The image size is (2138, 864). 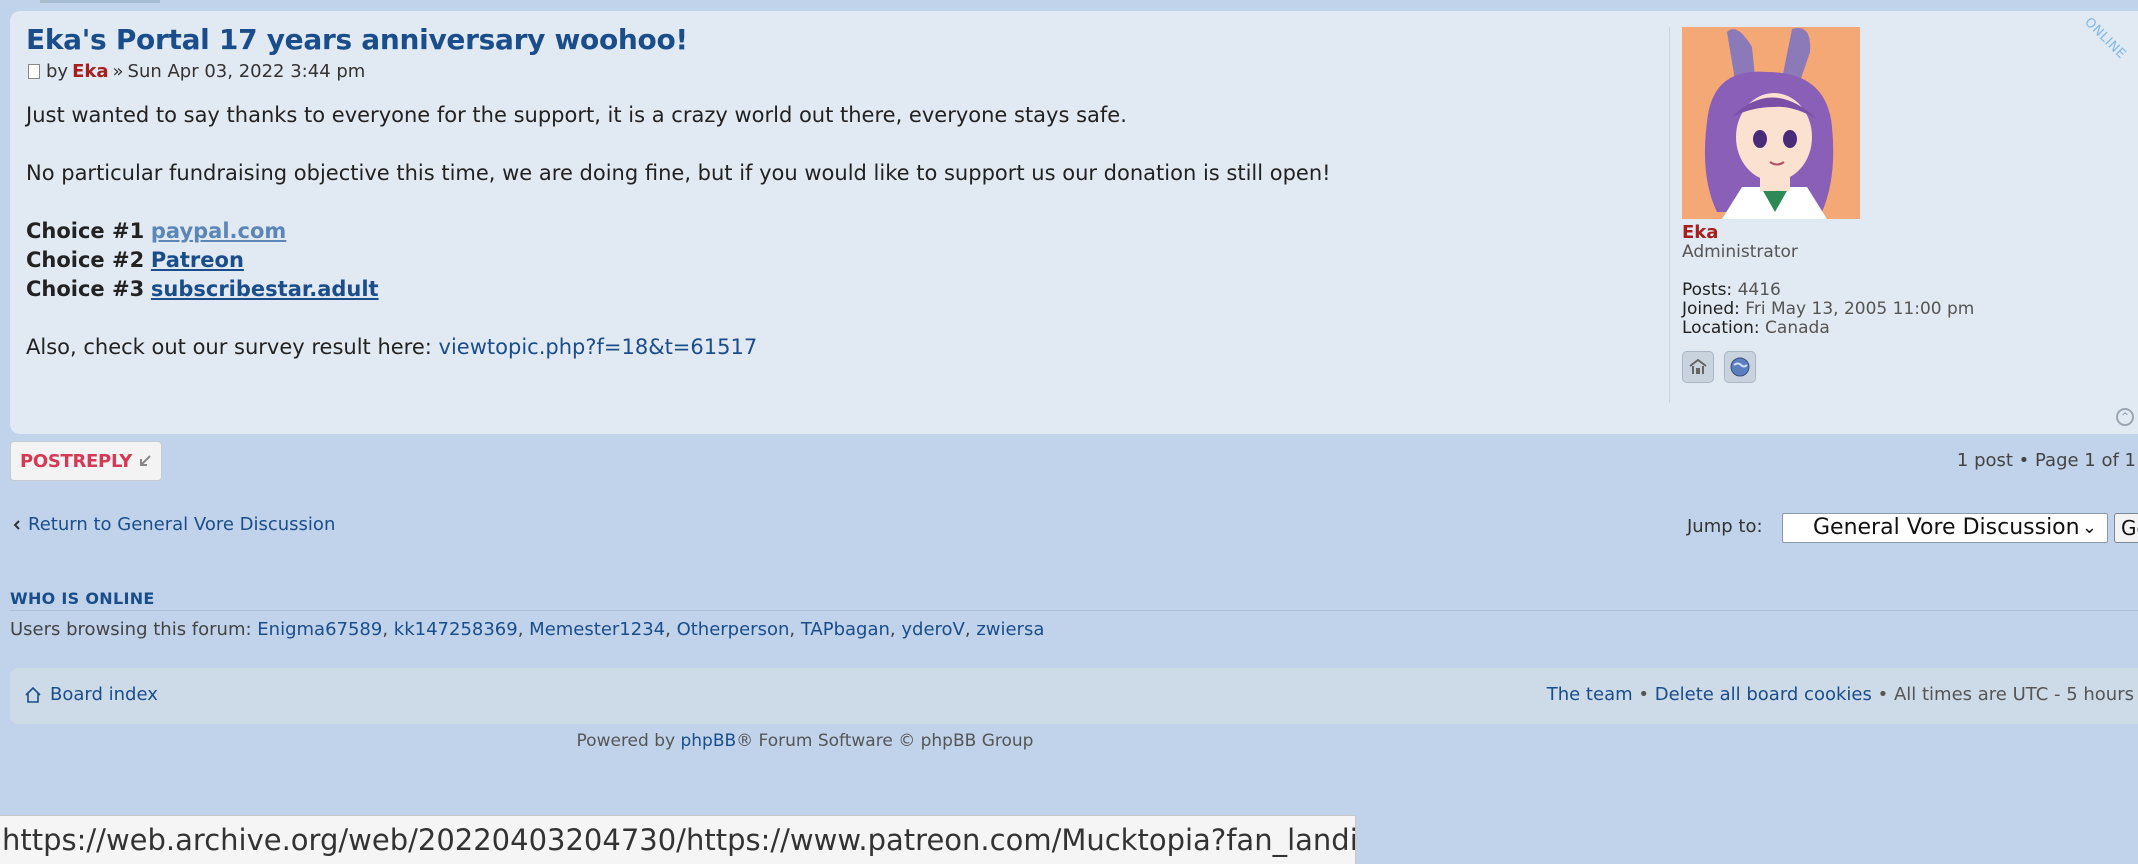 What do you see at coordinates (2105, 38) in the screenshot?
I see `online-status: ONLINE` at bounding box center [2105, 38].